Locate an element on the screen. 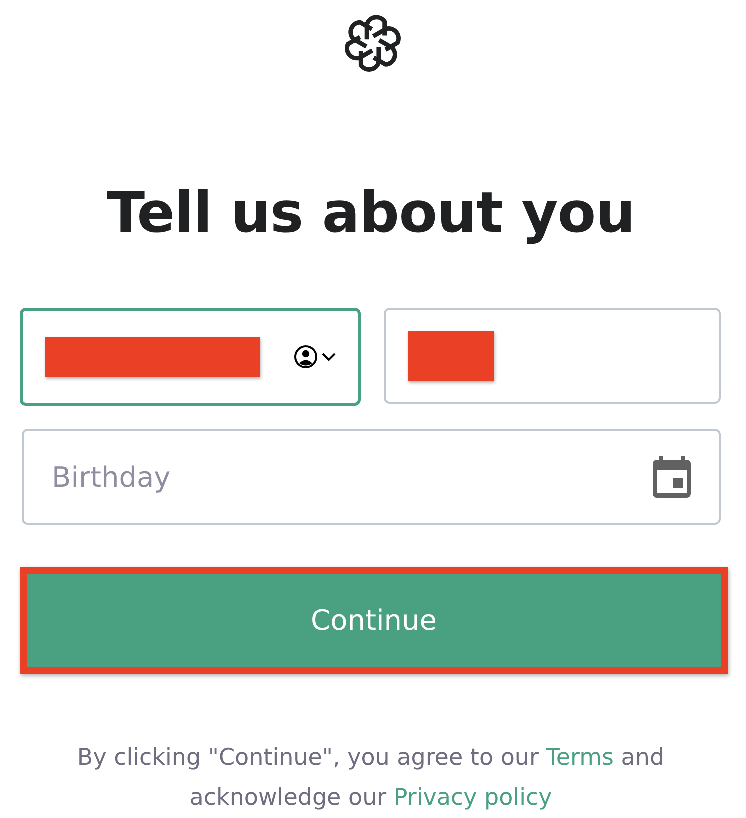  privacy-policy-link: Privacy policy is located at coordinates (473, 798).